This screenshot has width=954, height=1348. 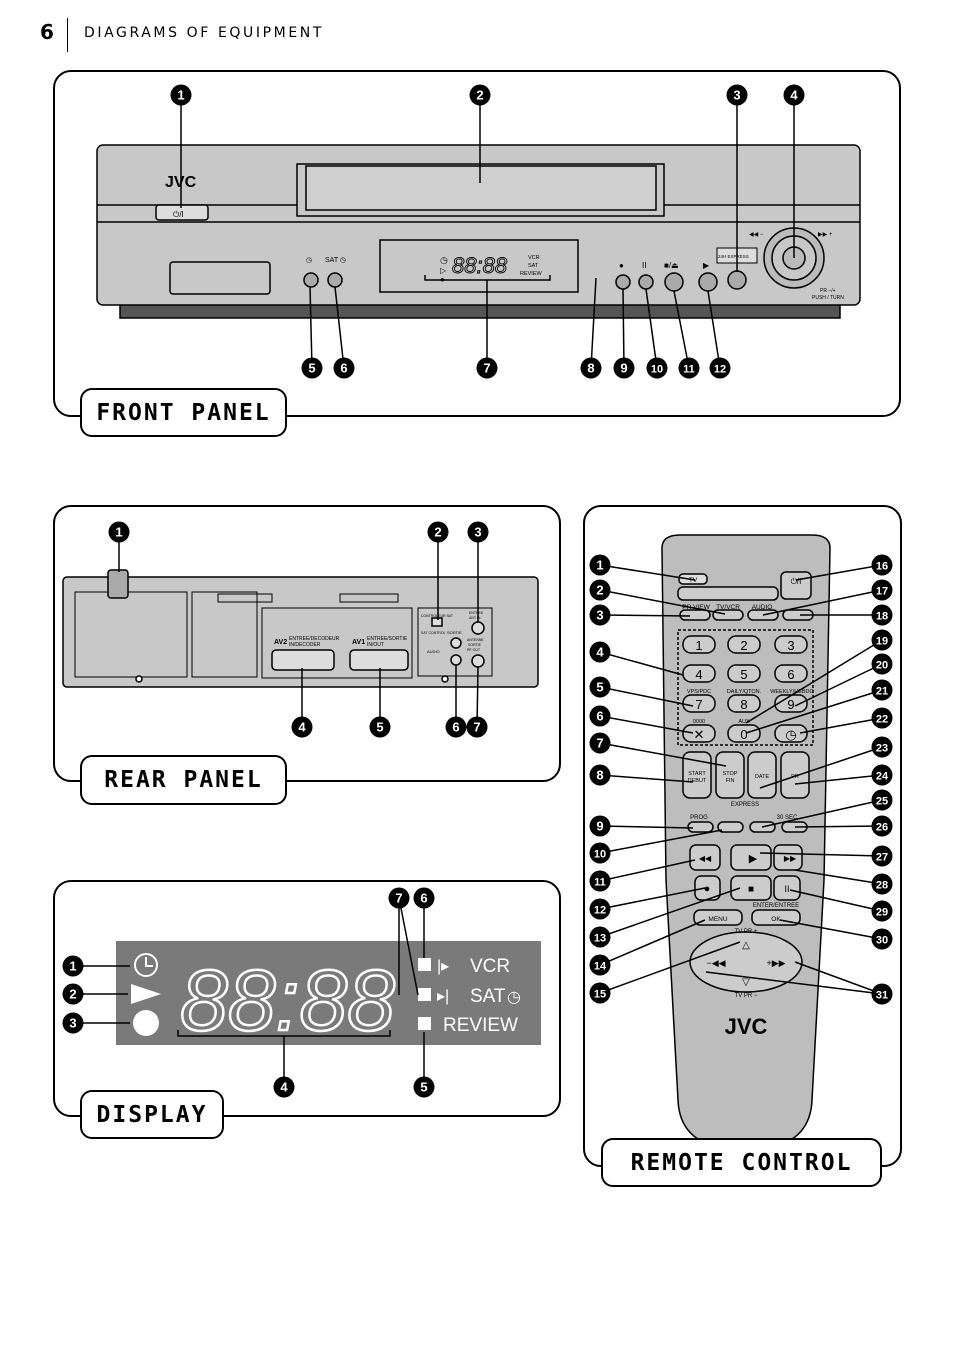 I want to click on vcr-indicator-square, so click(x=424, y=964).